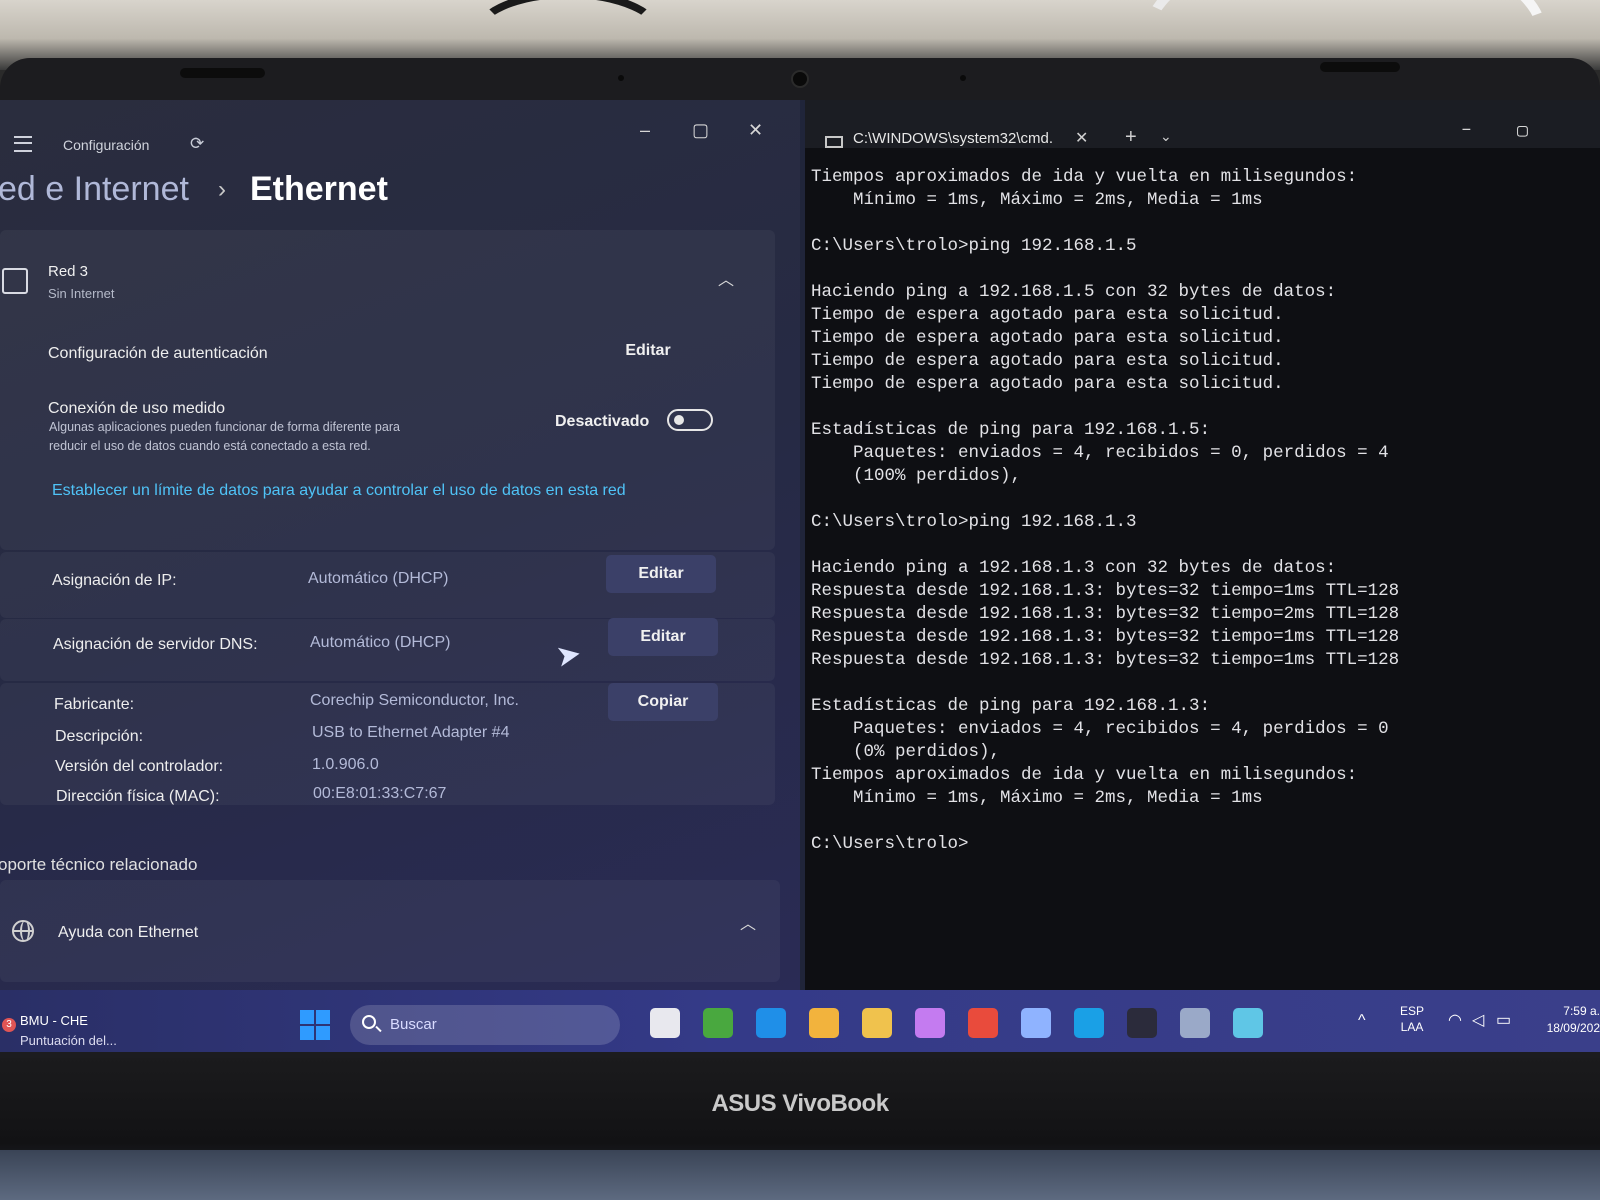  Describe the element at coordinates (1455, 1020) in the screenshot. I see `wifi-icon: ◠` at that location.